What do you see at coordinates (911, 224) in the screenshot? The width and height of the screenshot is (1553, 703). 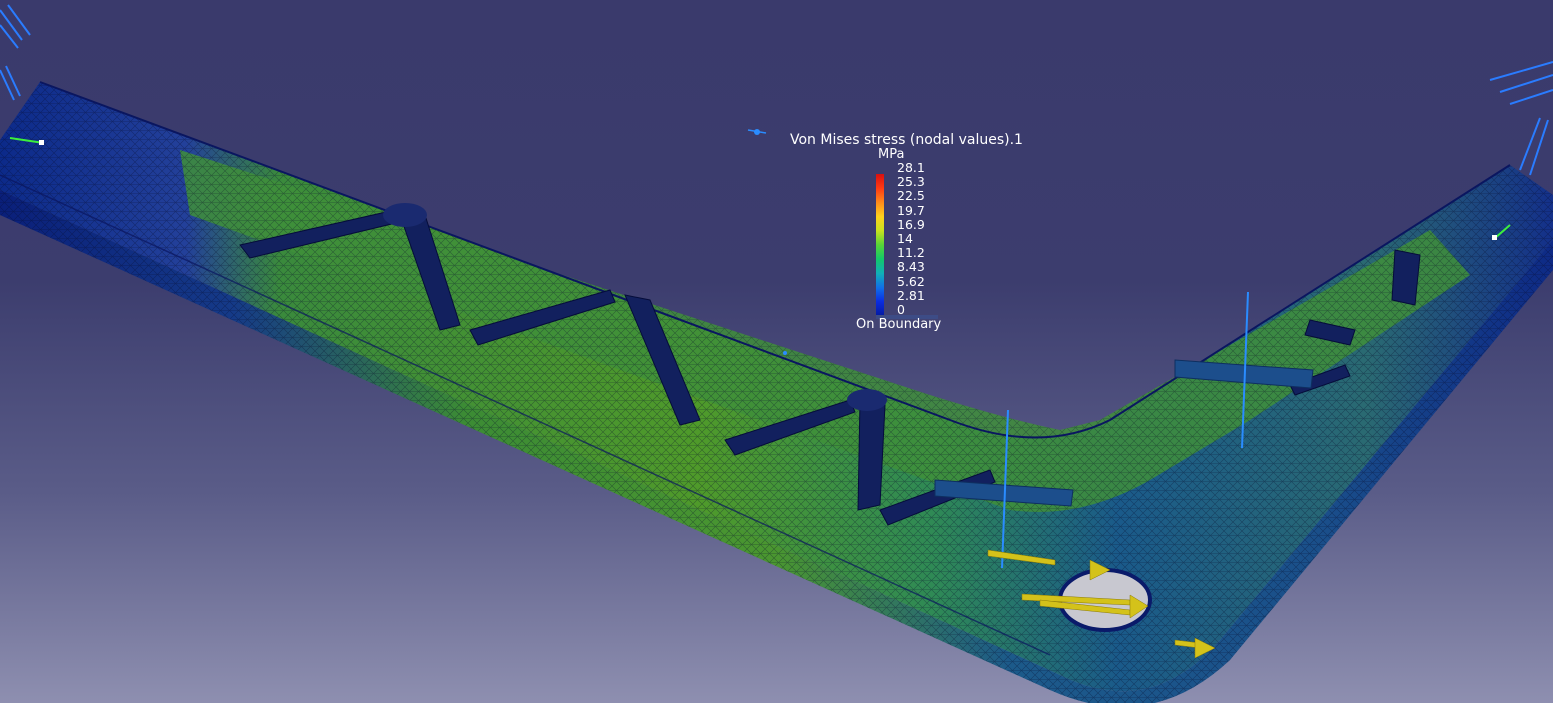 I see `legend-value: 16.9` at bounding box center [911, 224].